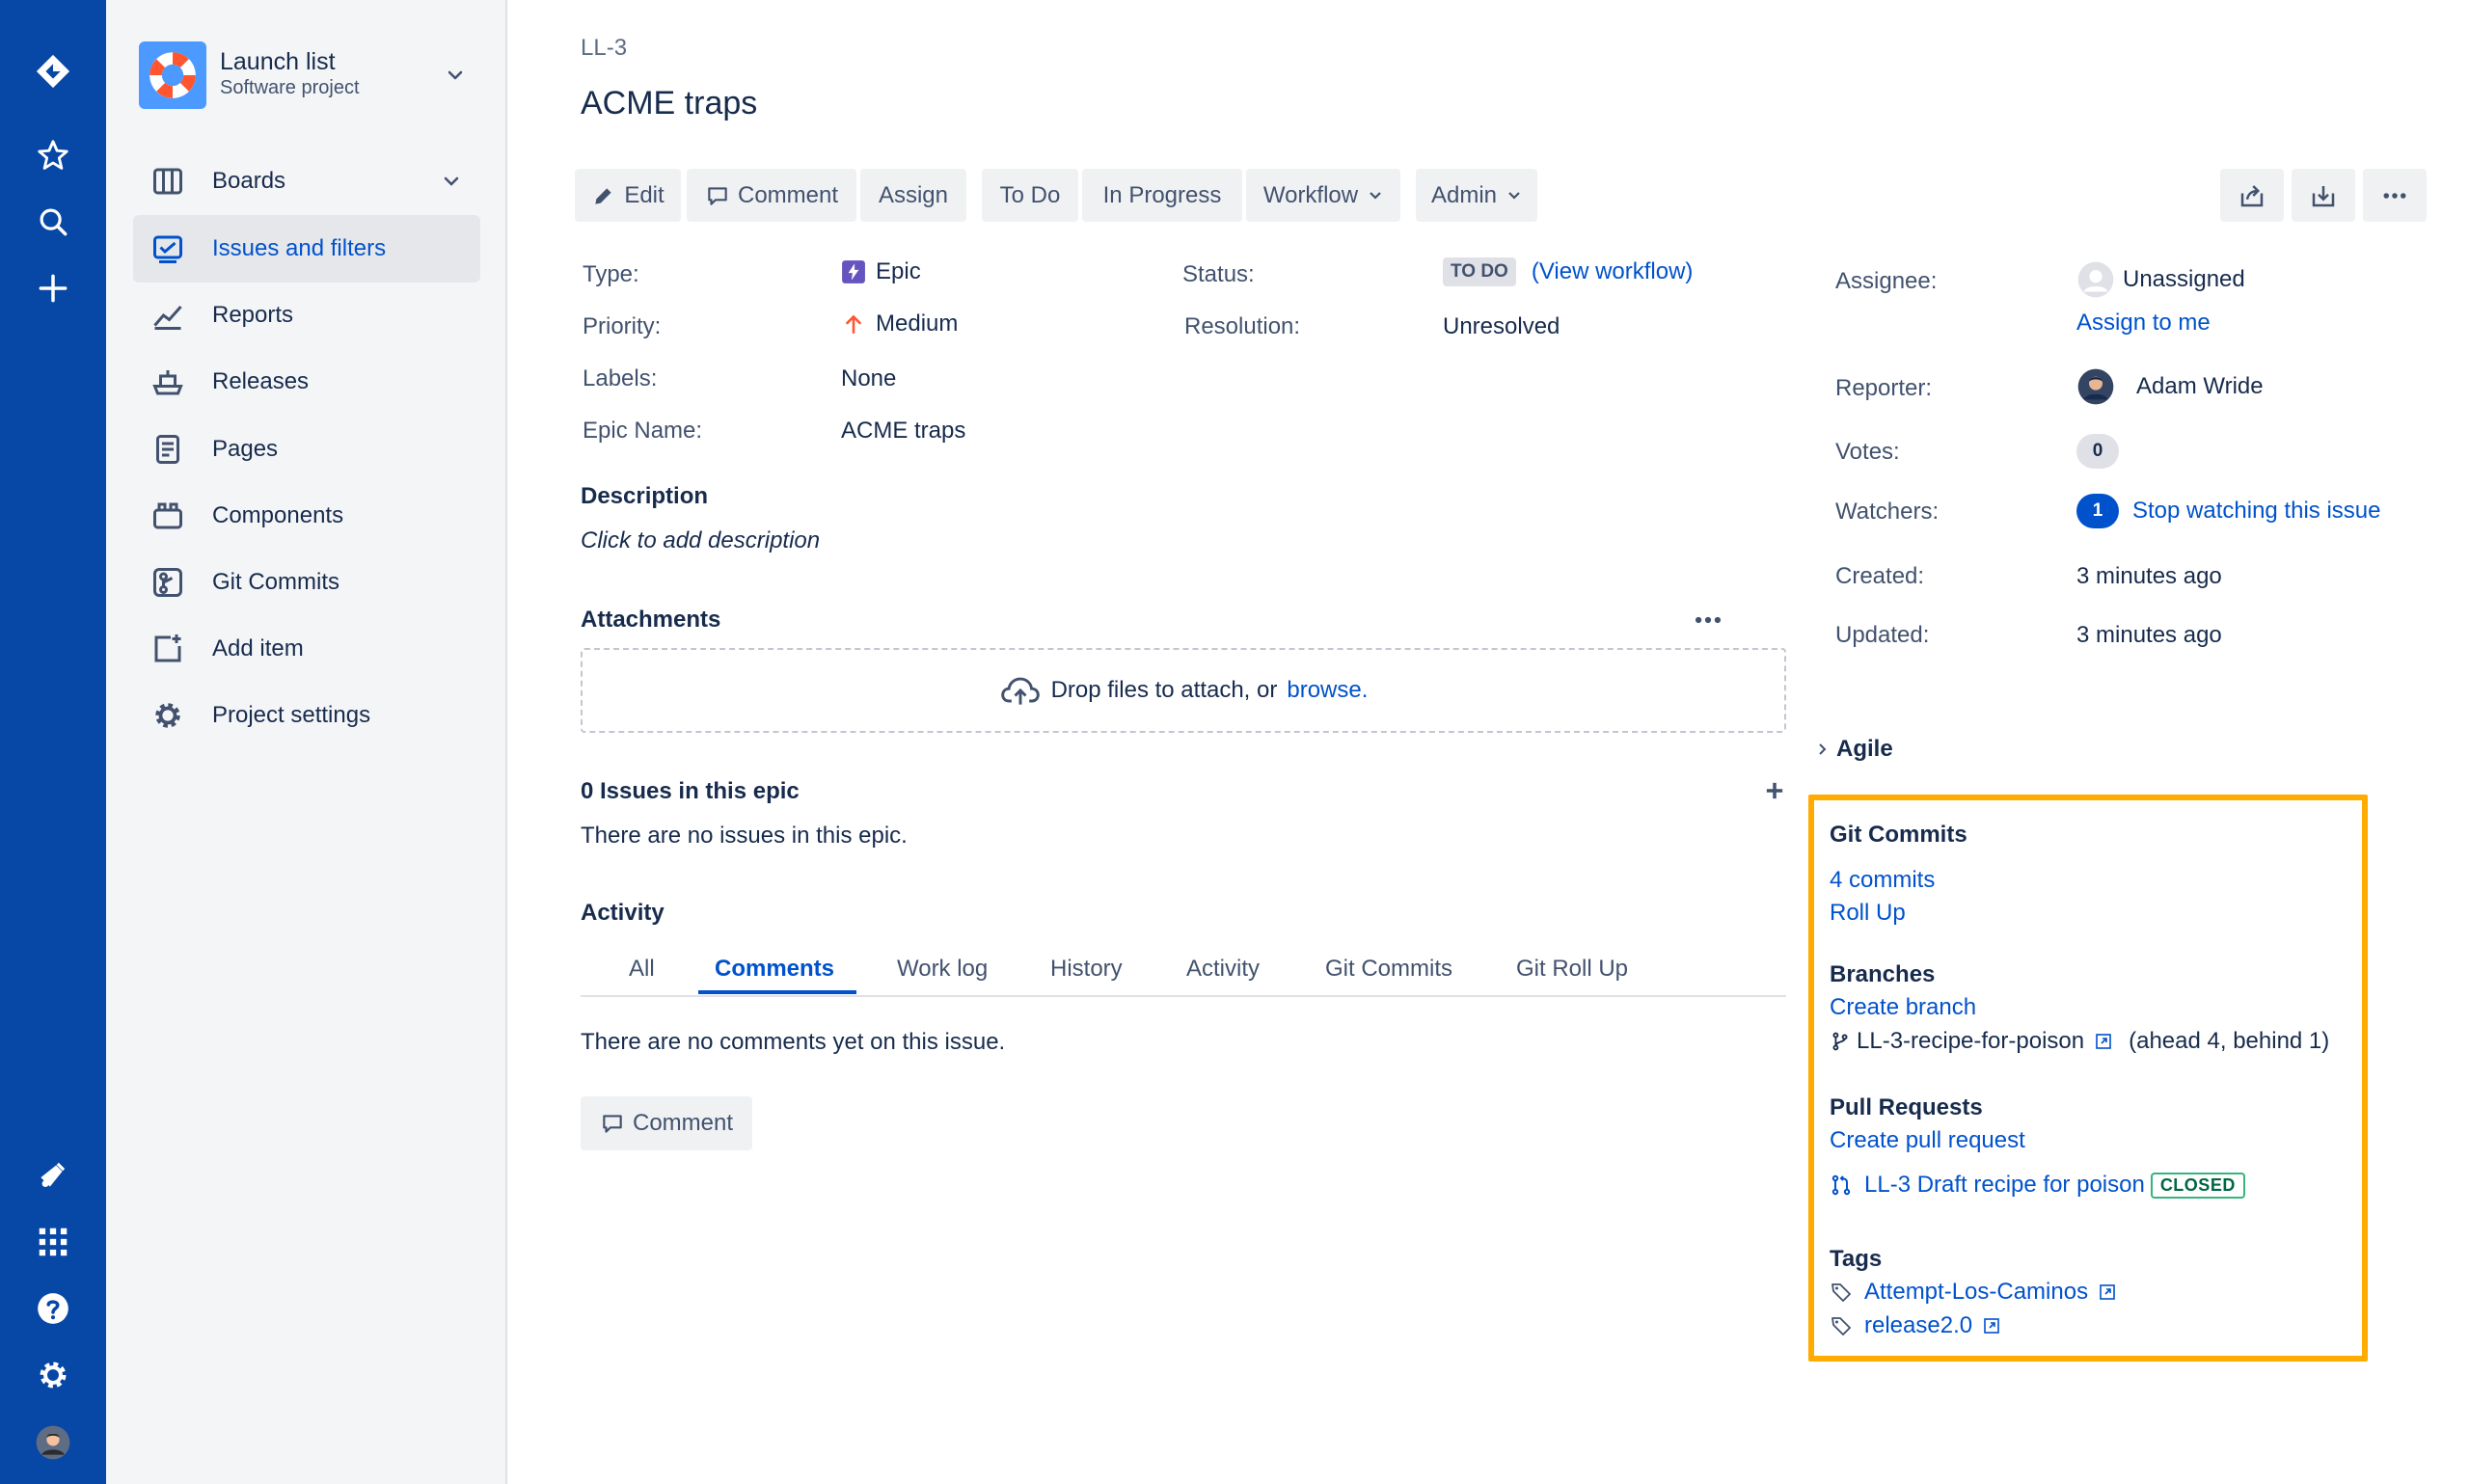  What do you see at coordinates (788, 194) in the screenshot?
I see `comment-label: Comment` at bounding box center [788, 194].